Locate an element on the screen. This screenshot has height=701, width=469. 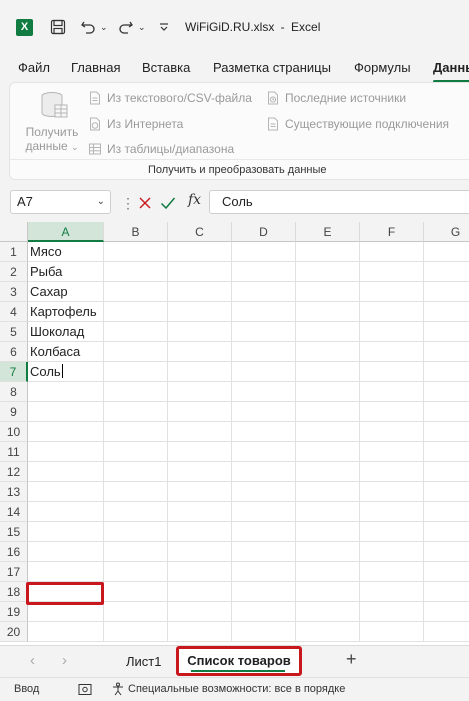
cell-a4: Картофель is located at coordinates (66, 312).